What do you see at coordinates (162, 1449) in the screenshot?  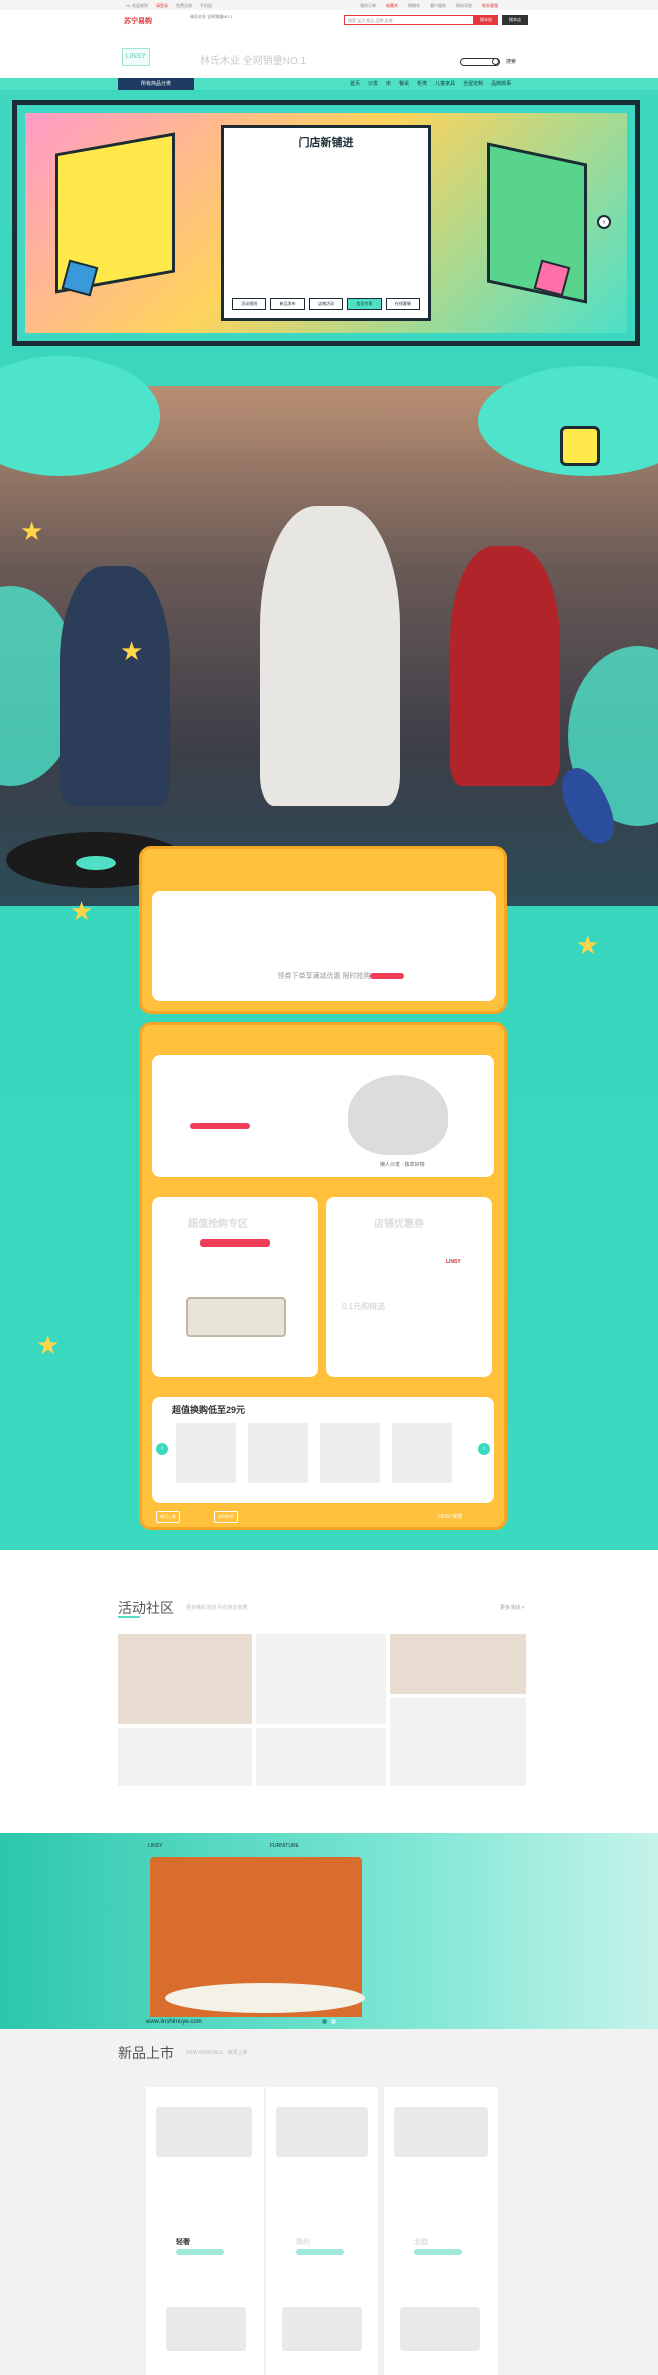 I see `carousel-prev-icon: ‹` at bounding box center [162, 1449].